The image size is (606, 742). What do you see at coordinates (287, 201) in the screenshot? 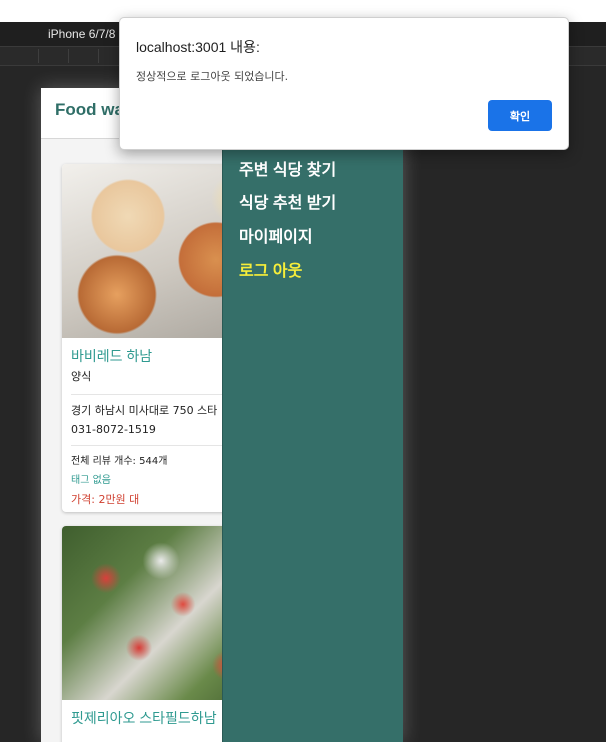
I see `menu-item-recommend: 식당 추천 받기` at bounding box center [287, 201].